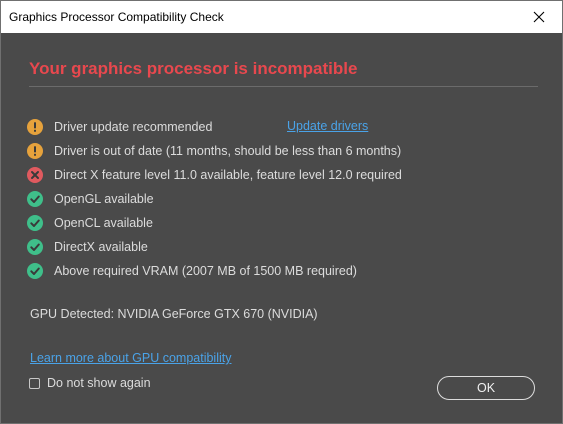 Image resolution: width=563 pixels, height=424 pixels. Describe the element at coordinates (35, 175) in the screenshot. I see `error-icon` at that location.